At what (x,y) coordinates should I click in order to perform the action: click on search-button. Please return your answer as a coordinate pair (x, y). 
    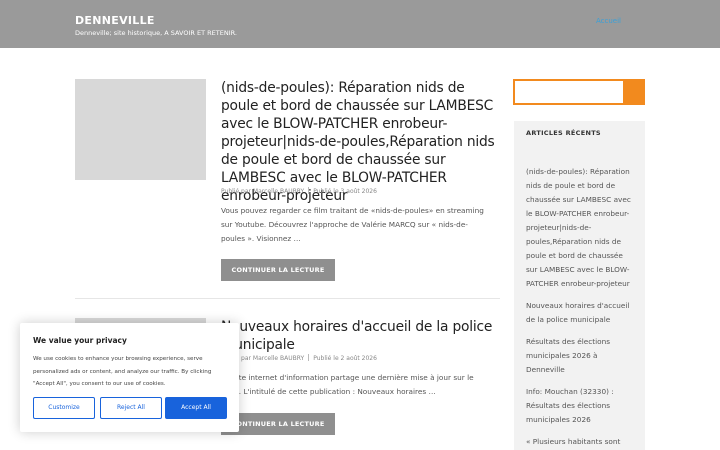
    Looking at the image, I should click on (634, 92).